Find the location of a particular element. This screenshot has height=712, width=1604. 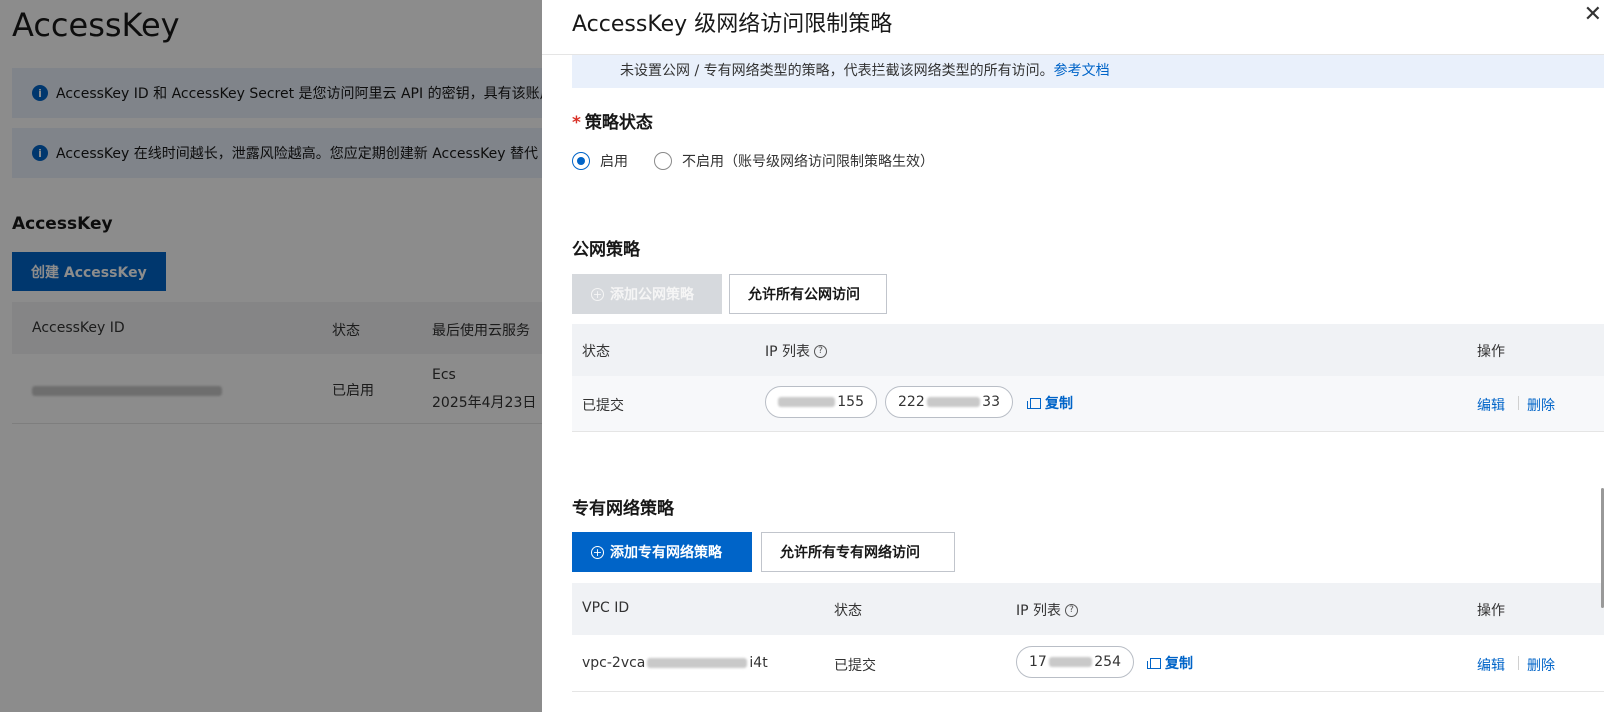

radio-disable: 不启用（账号级网络访问限制策略生效） is located at coordinates (794, 161).